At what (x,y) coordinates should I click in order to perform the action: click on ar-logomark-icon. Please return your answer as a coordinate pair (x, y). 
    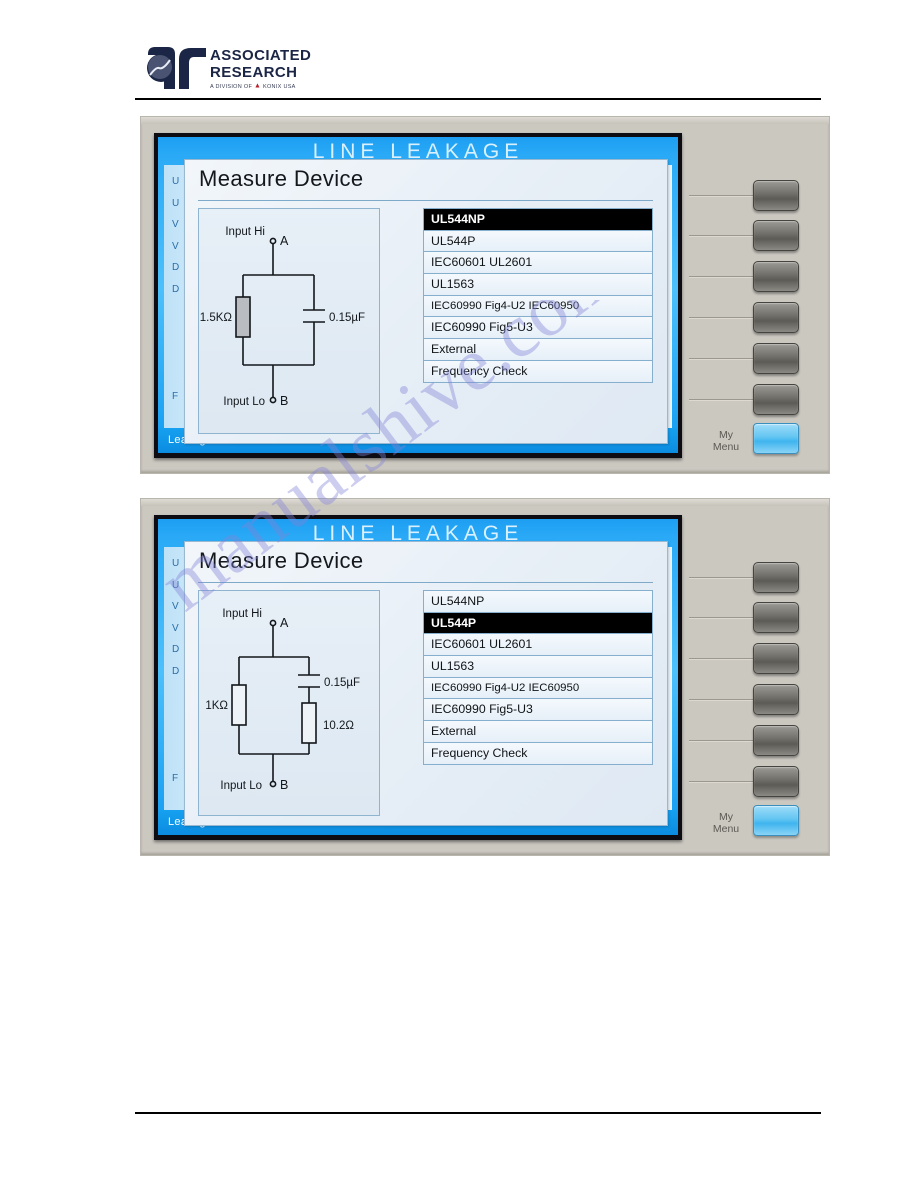
    Looking at the image, I should click on (177, 68).